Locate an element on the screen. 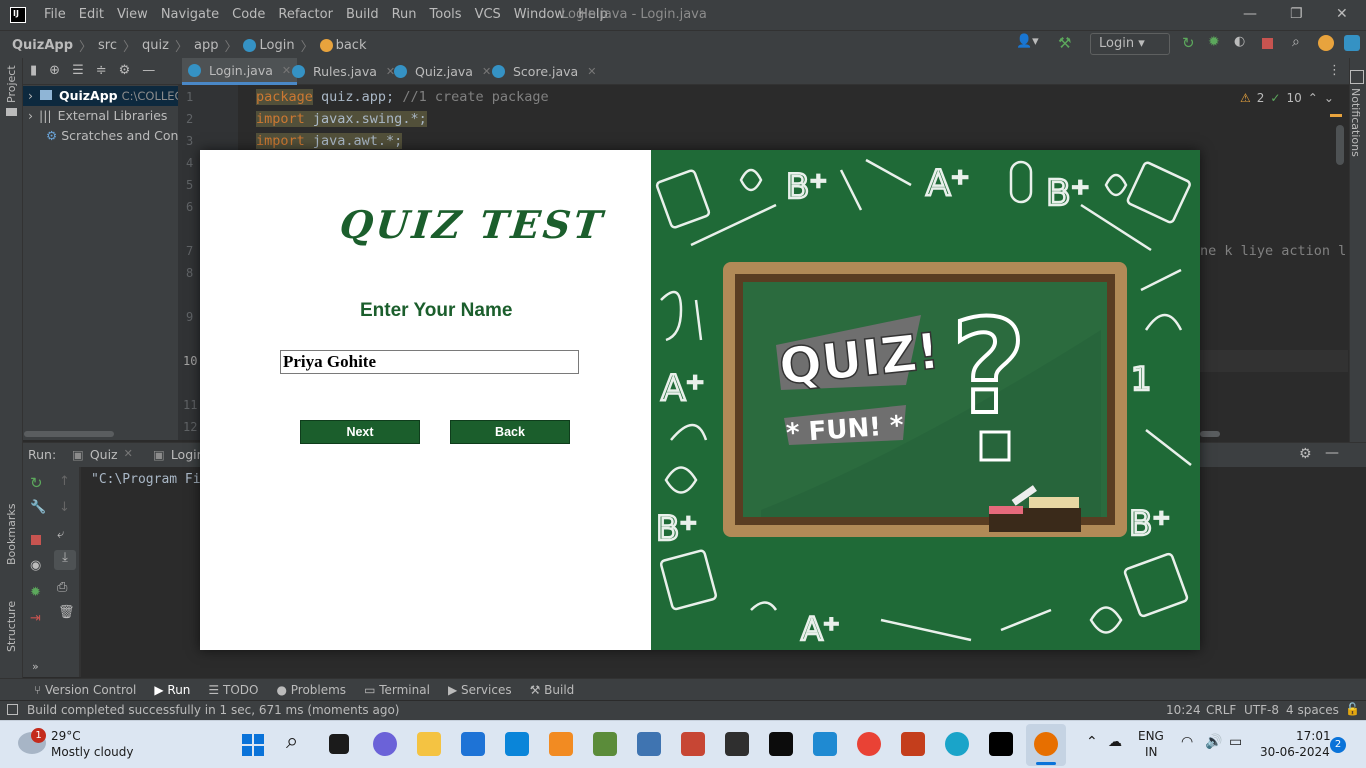 This screenshot has width=1366, height=768. run-settings-gear-icon: ⚙ is located at coordinates (1305, 454).